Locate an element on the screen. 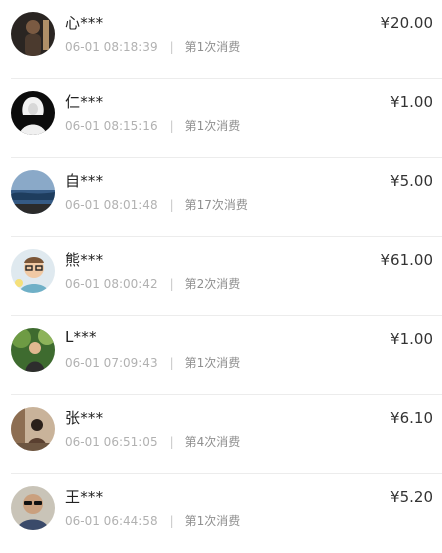  donor-name: 王*** is located at coordinates (84, 497).